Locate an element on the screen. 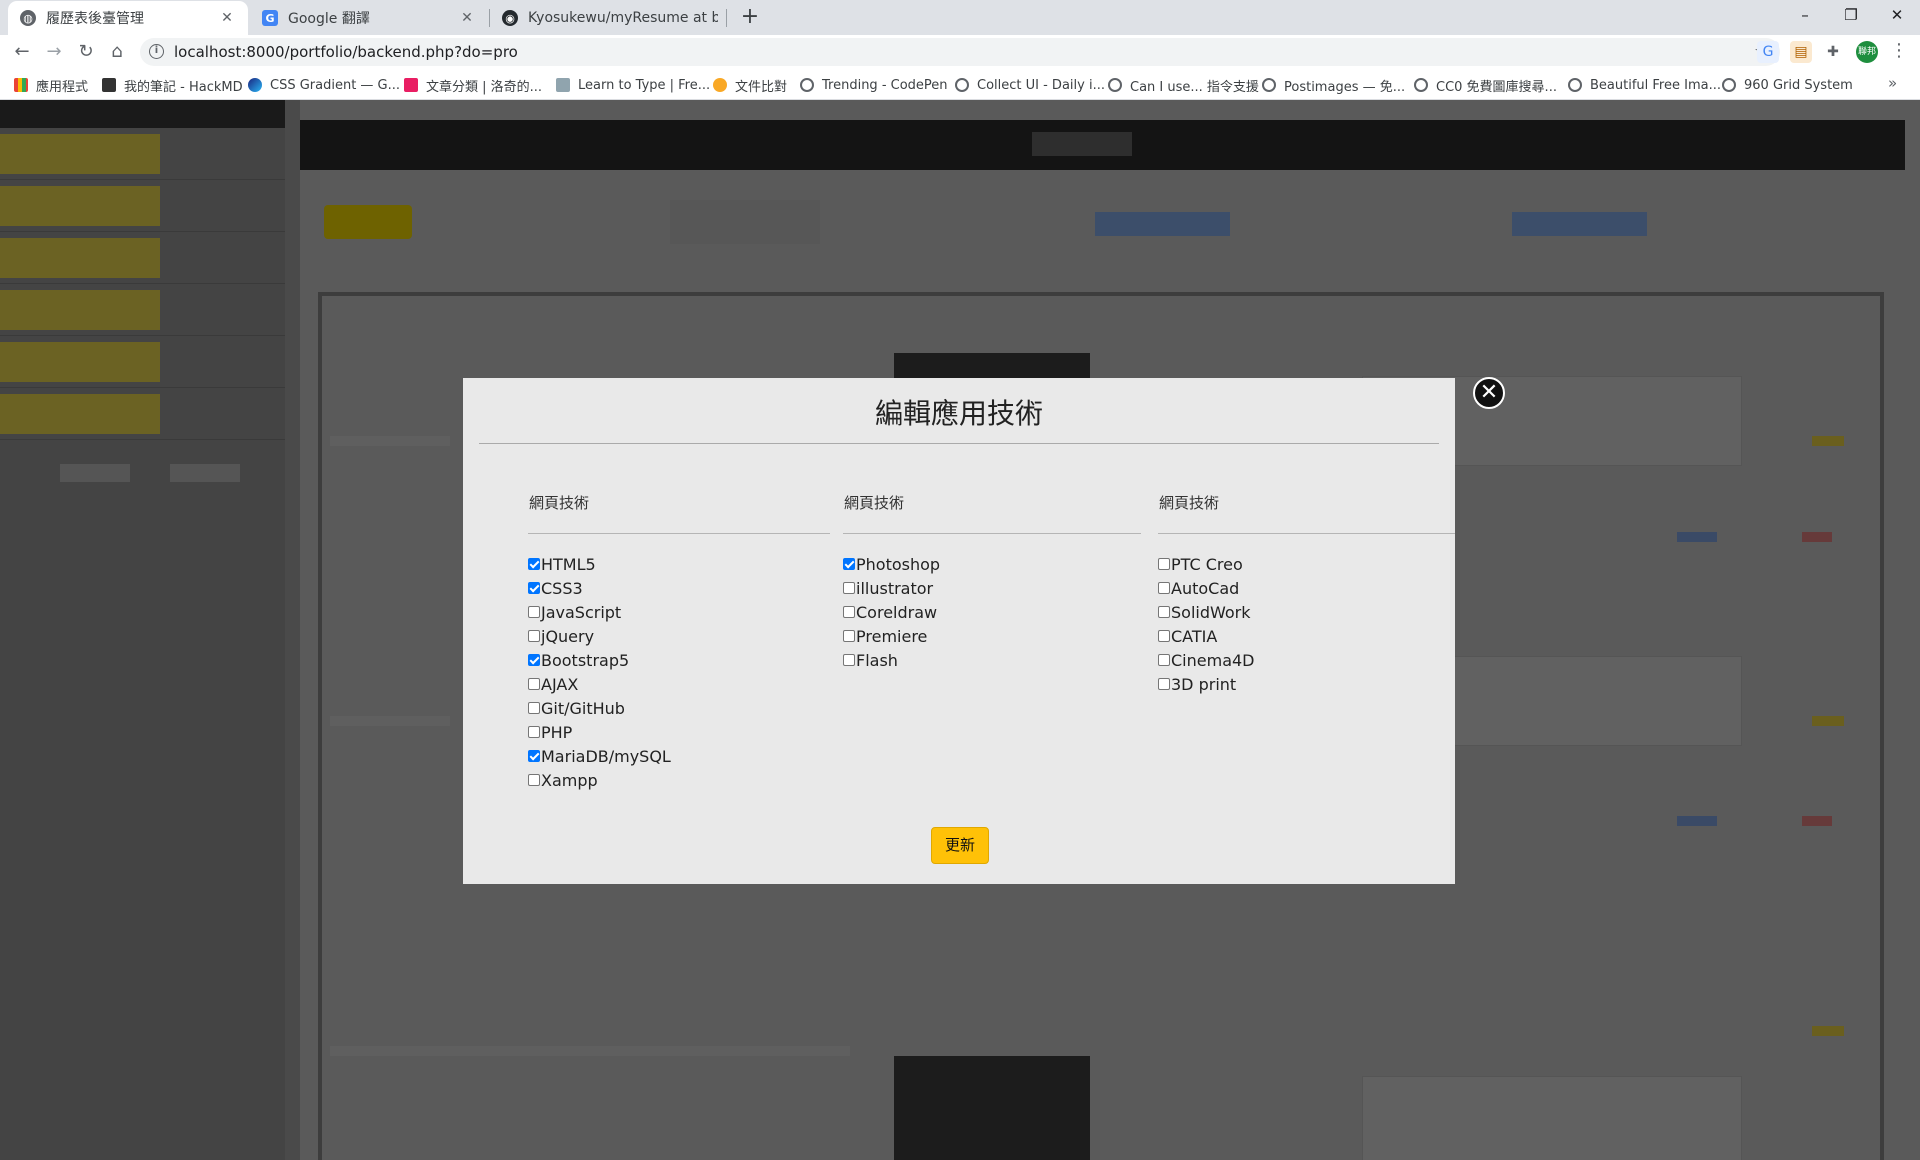  more-menu-icon: ⋮ is located at coordinates (1899, 50).